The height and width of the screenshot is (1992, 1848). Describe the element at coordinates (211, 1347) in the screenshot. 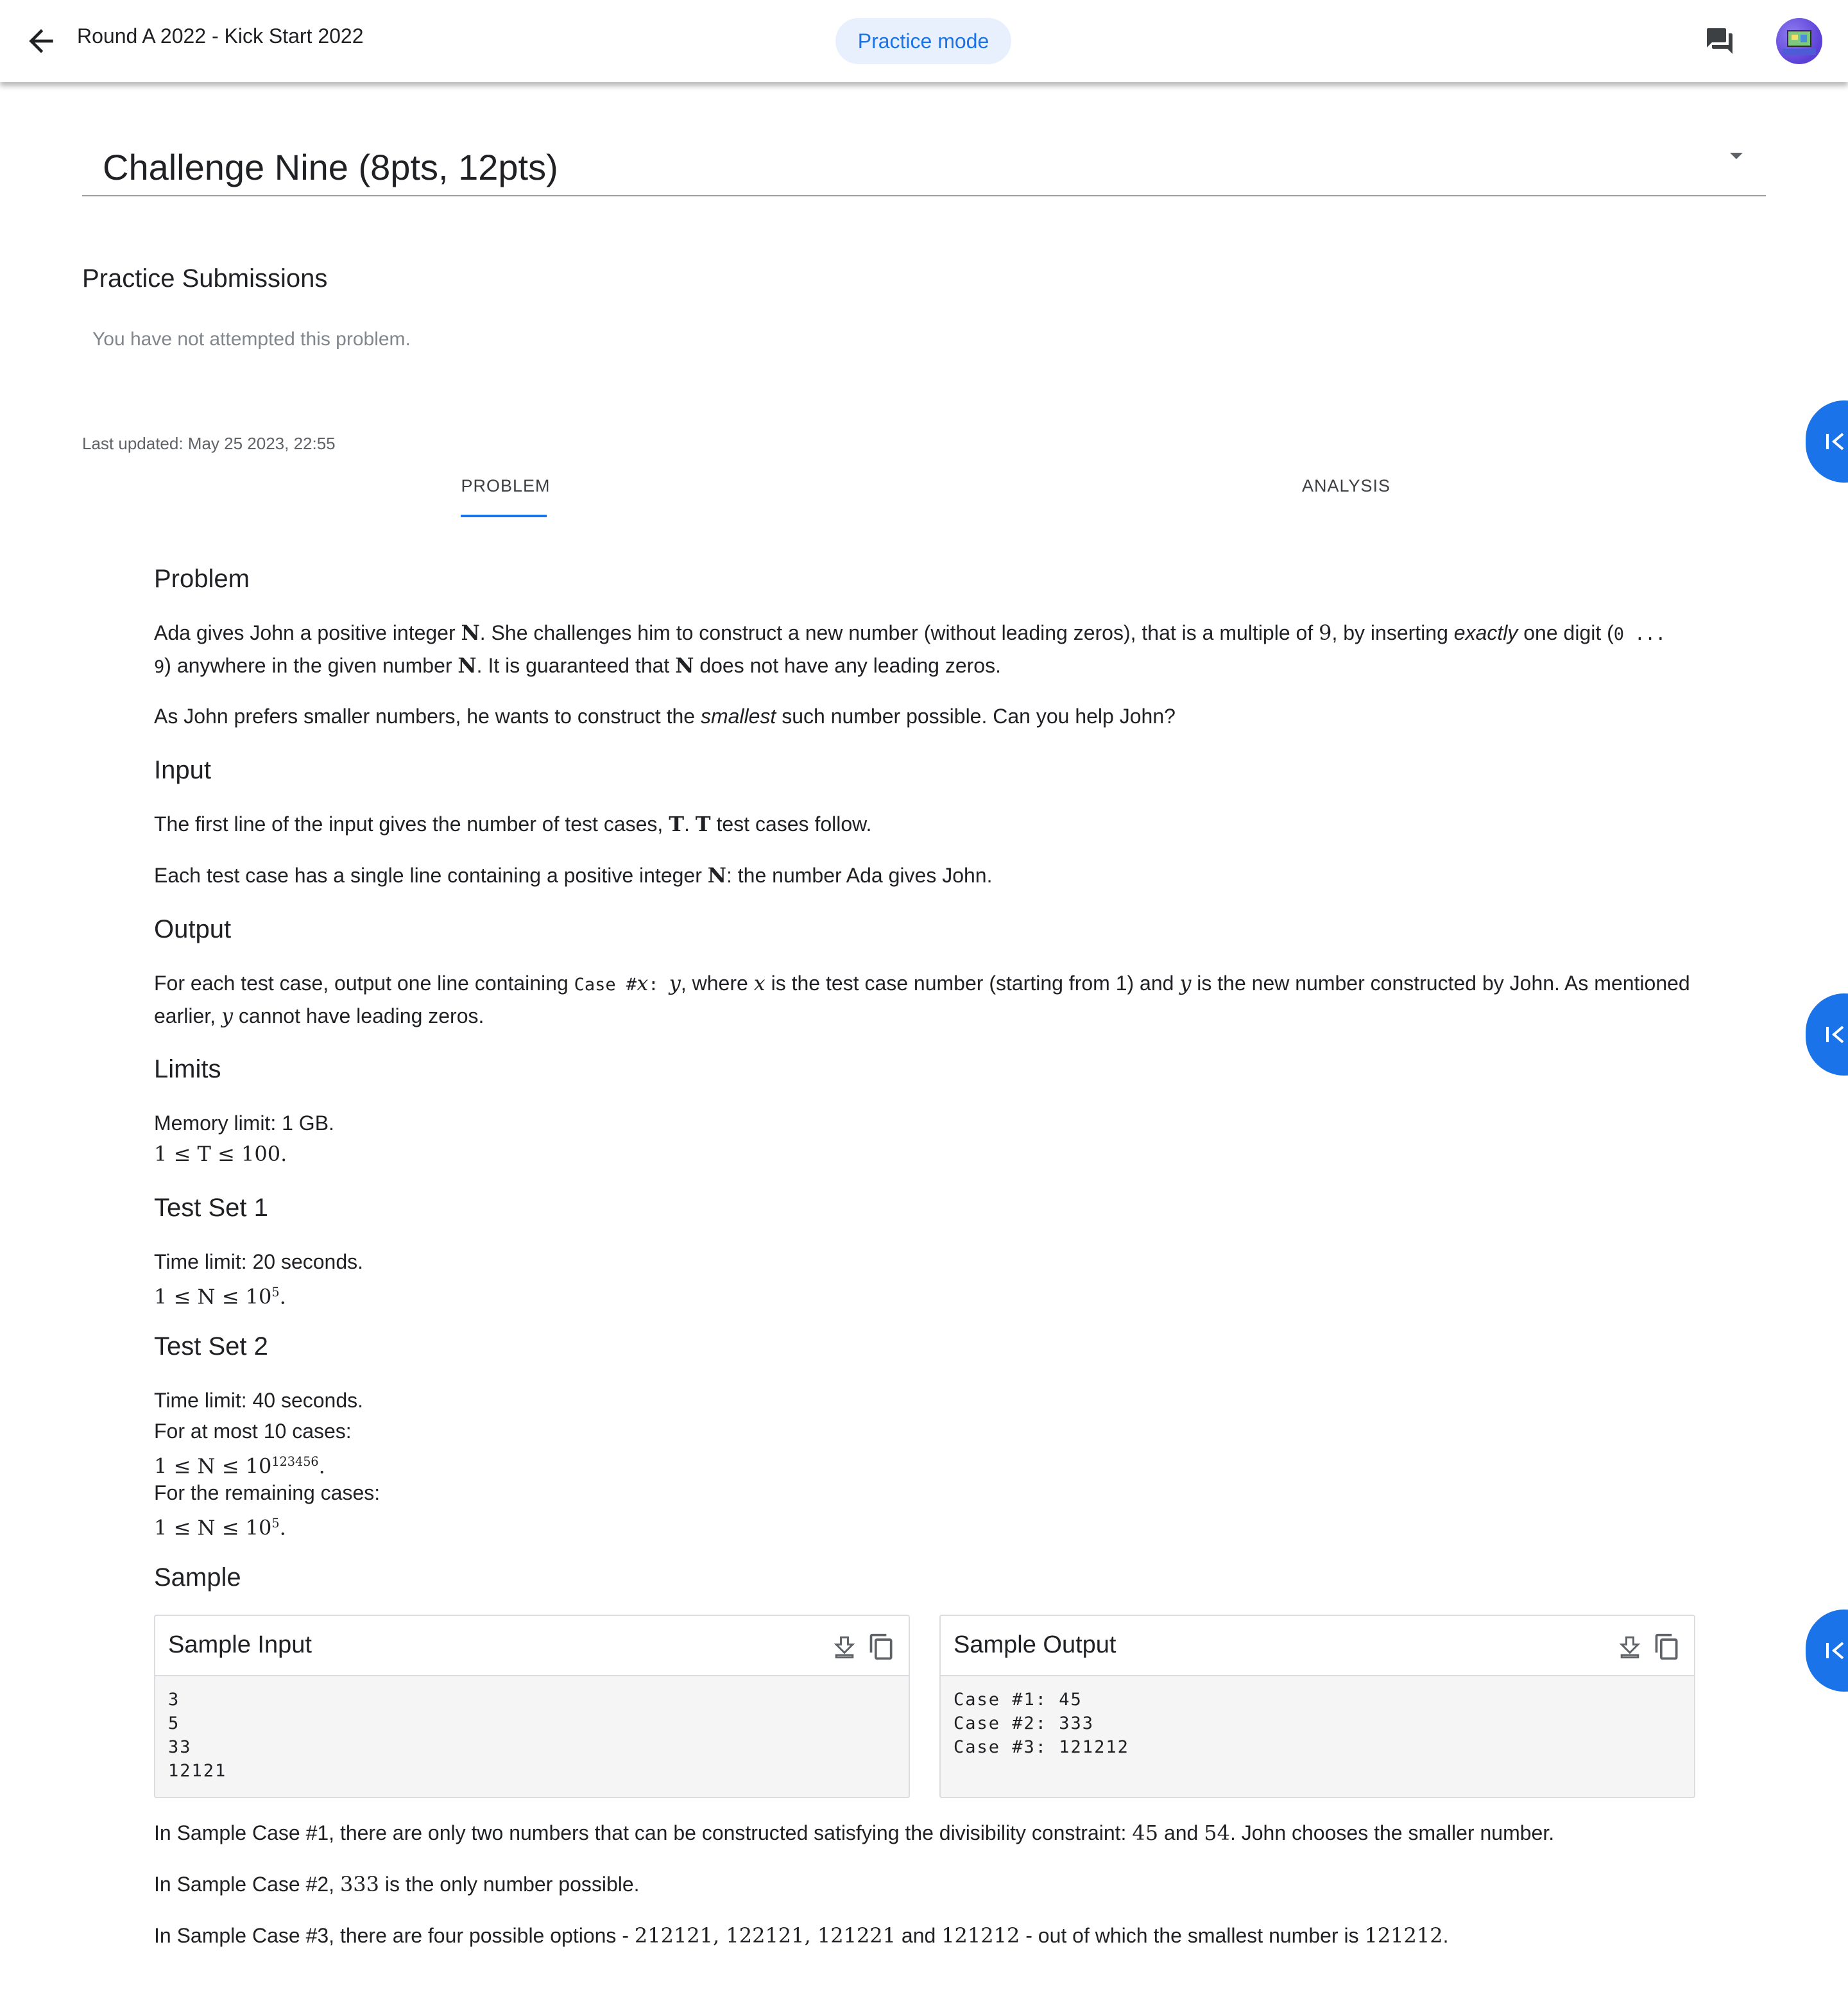

I see `section-heading-test-set-2: Test Set 2` at that location.